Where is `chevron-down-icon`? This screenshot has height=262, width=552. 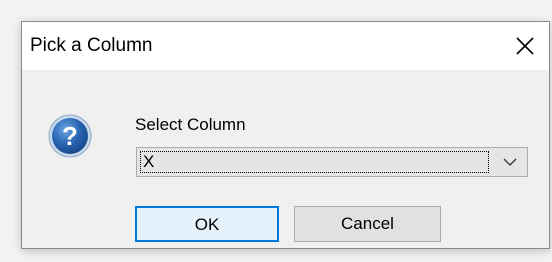
chevron-down-icon is located at coordinates (510, 162).